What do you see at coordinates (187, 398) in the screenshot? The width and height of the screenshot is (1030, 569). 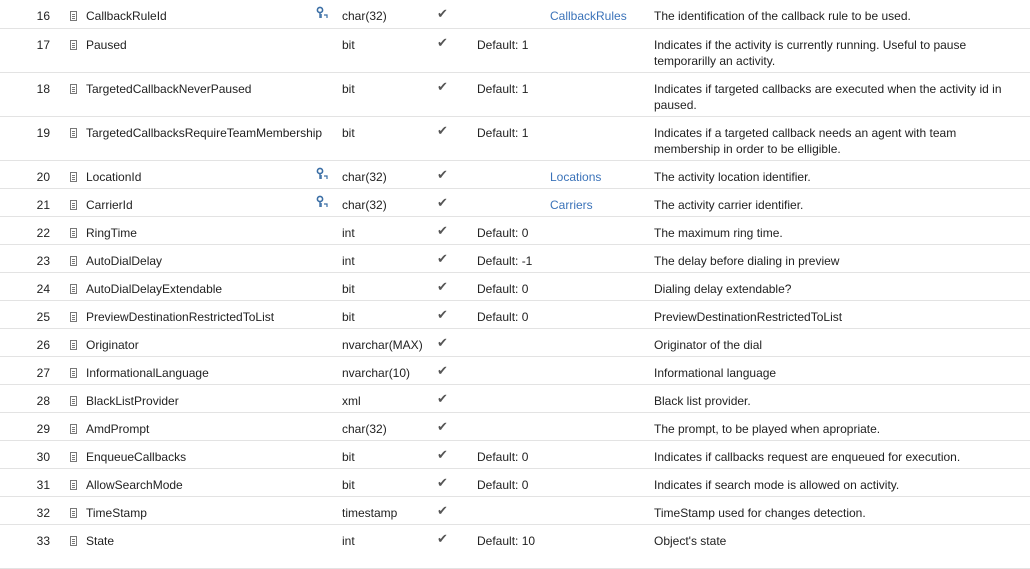 I see `column-name-cell: BlackListProvider` at bounding box center [187, 398].